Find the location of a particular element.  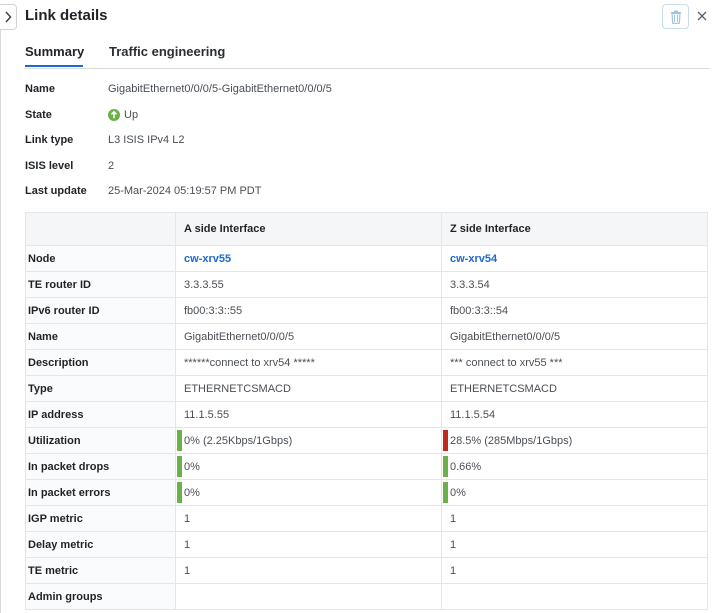

table-row: In packet errors 0% 0% is located at coordinates (366, 492).